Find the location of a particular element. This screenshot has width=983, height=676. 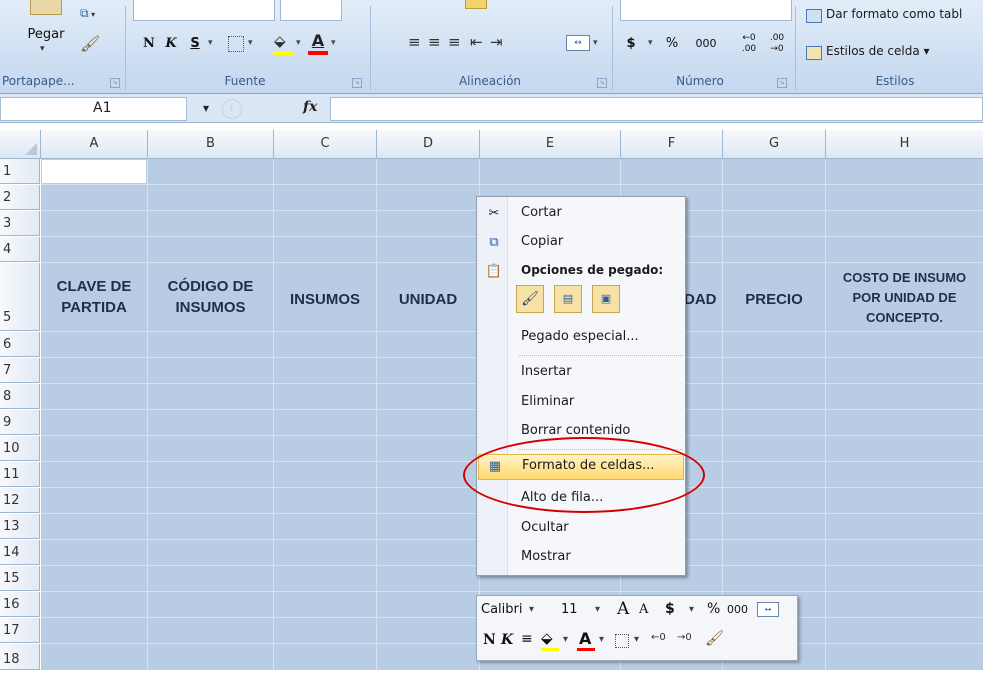

mini-font-name: Calibri is located at coordinates (501, 609).